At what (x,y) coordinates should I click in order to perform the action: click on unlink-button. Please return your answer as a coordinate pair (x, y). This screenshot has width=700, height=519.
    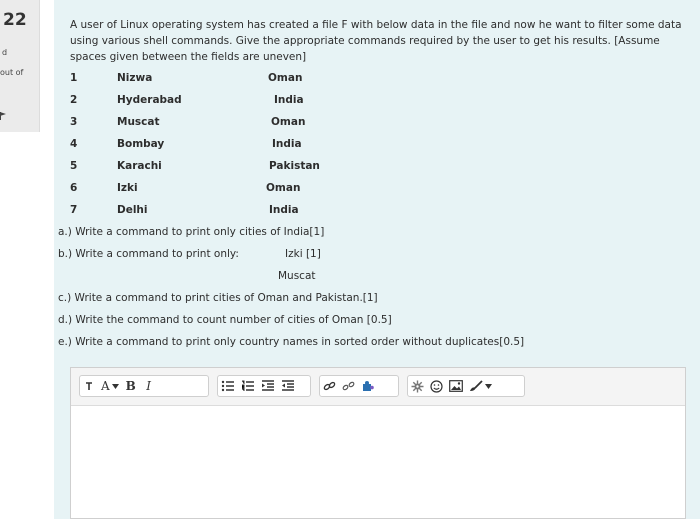
    Looking at the image, I should click on (348, 386).